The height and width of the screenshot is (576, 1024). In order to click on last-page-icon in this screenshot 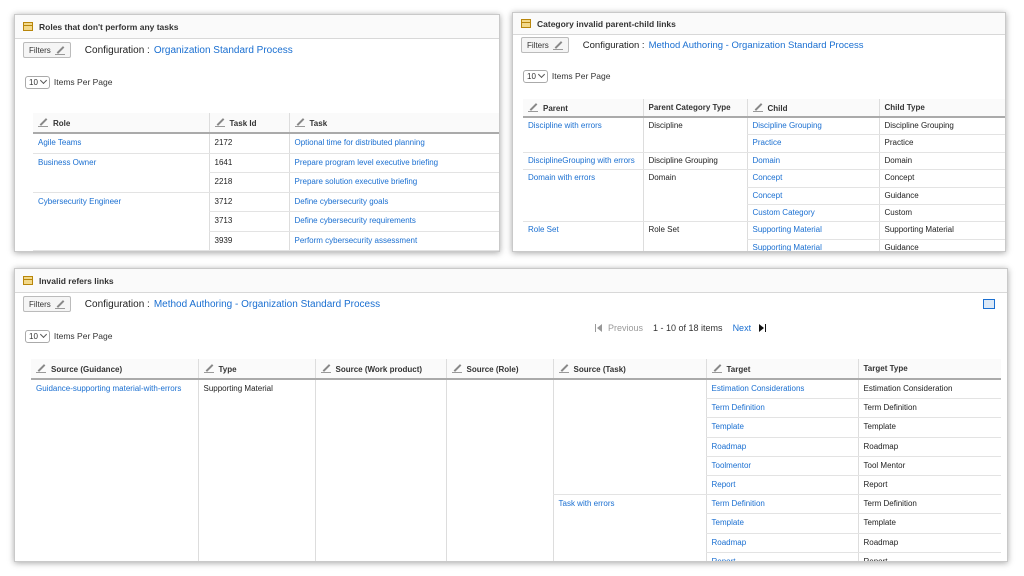, I will do `click(763, 328)`.